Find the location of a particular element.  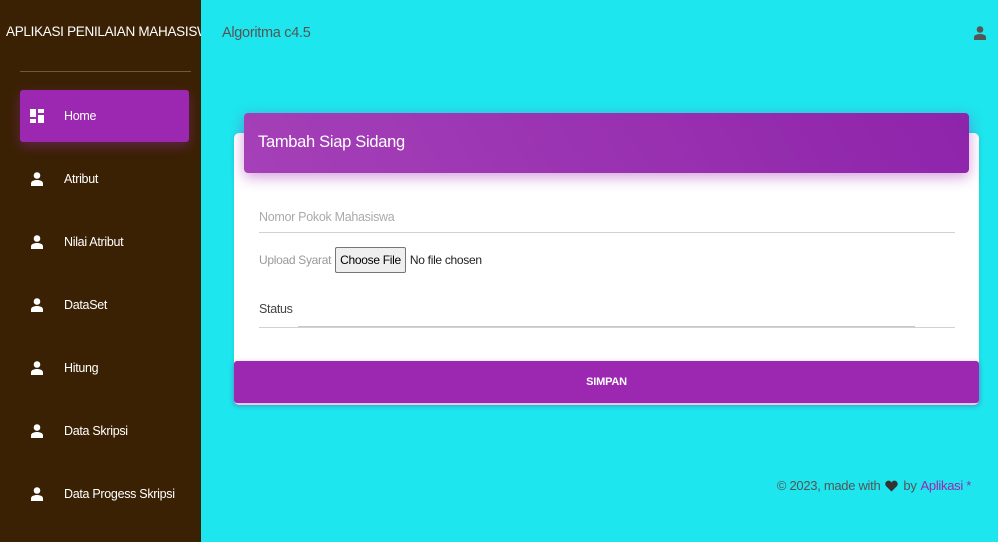

footer: © 2023, made with by Aplikasi * is located at coordinates (874, 485).